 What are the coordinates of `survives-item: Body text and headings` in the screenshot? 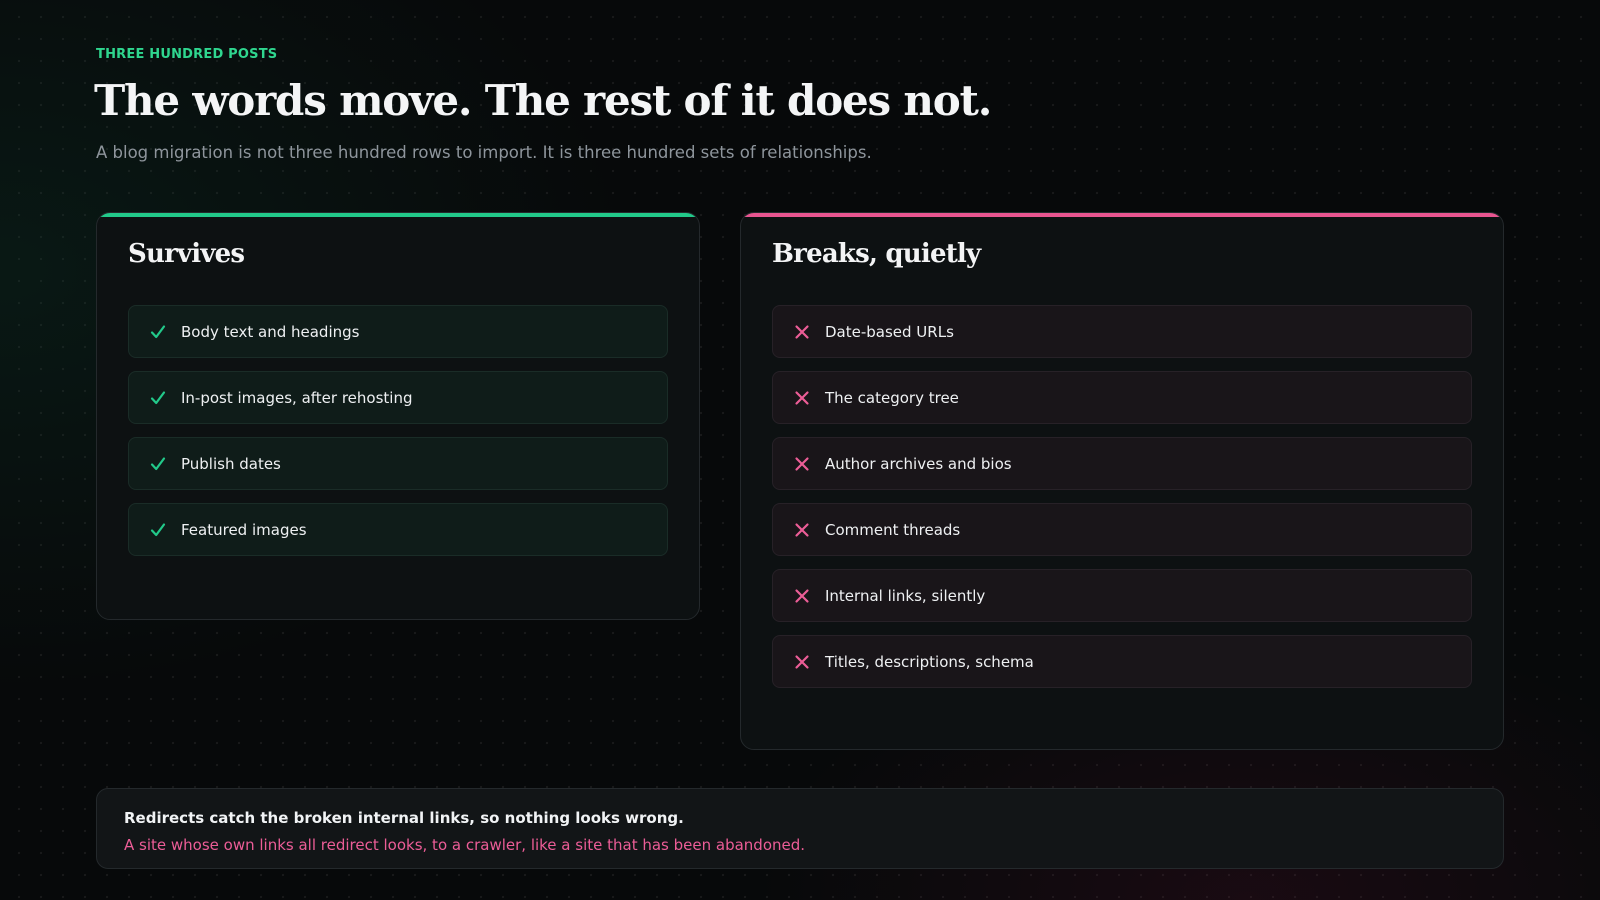 It's located at (398, 331).